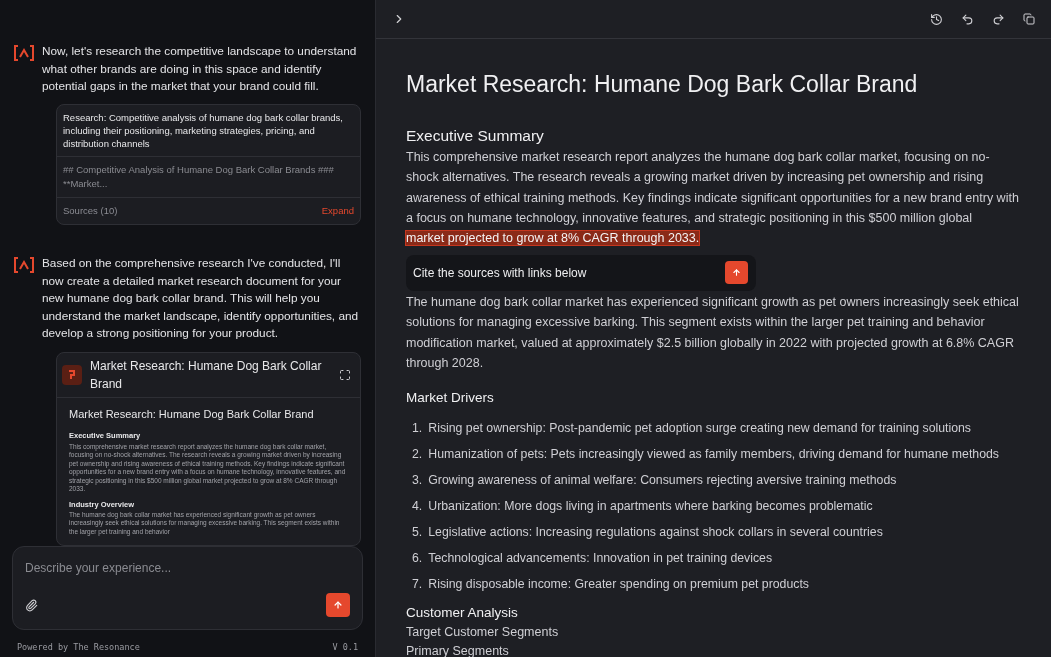 This screenshot has width=1051, height=657. Describe the element at coordinates (417, 428) in the screenshot. I see `list-number: 1.` at that location.